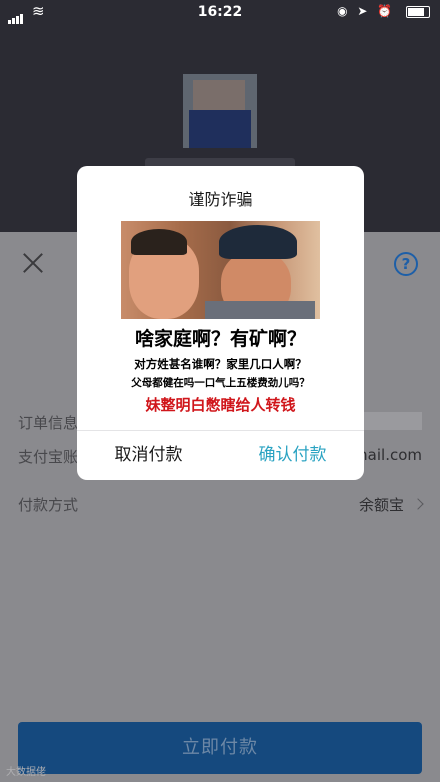 The image size is (440, 782). I want to click on meme-line-2: 对方姓甚名谁啊？家里几口人啊？, so click(220, 364).